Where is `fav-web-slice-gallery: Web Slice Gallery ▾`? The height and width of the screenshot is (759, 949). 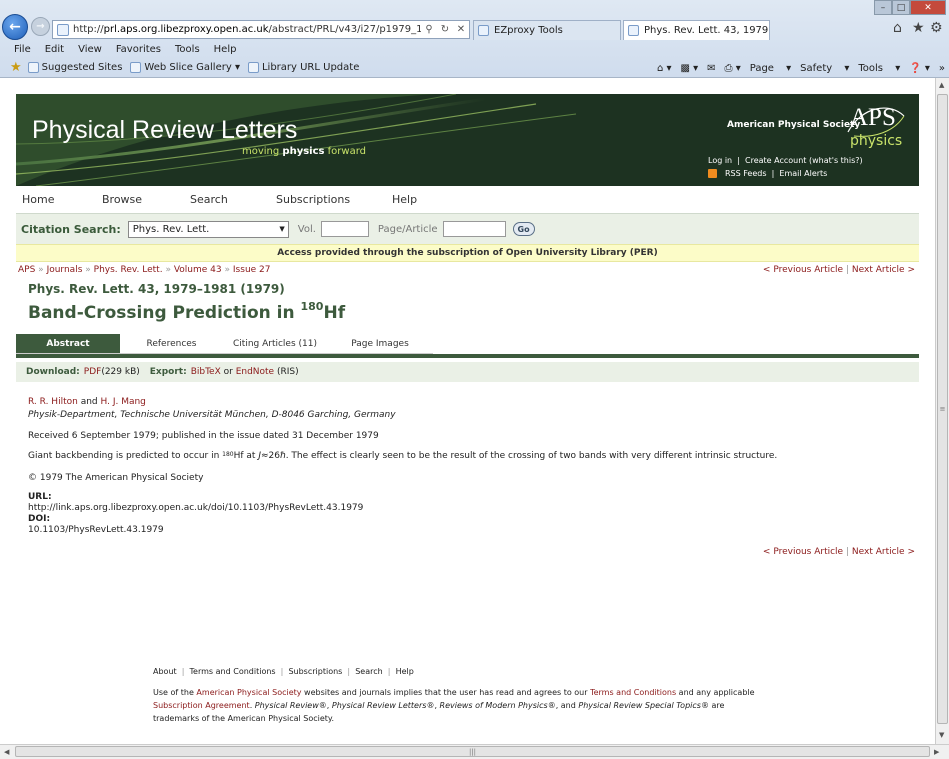 fav-web-slice-gallery: Web Slice Gallery ▾ is located at coordinates (185, 67).